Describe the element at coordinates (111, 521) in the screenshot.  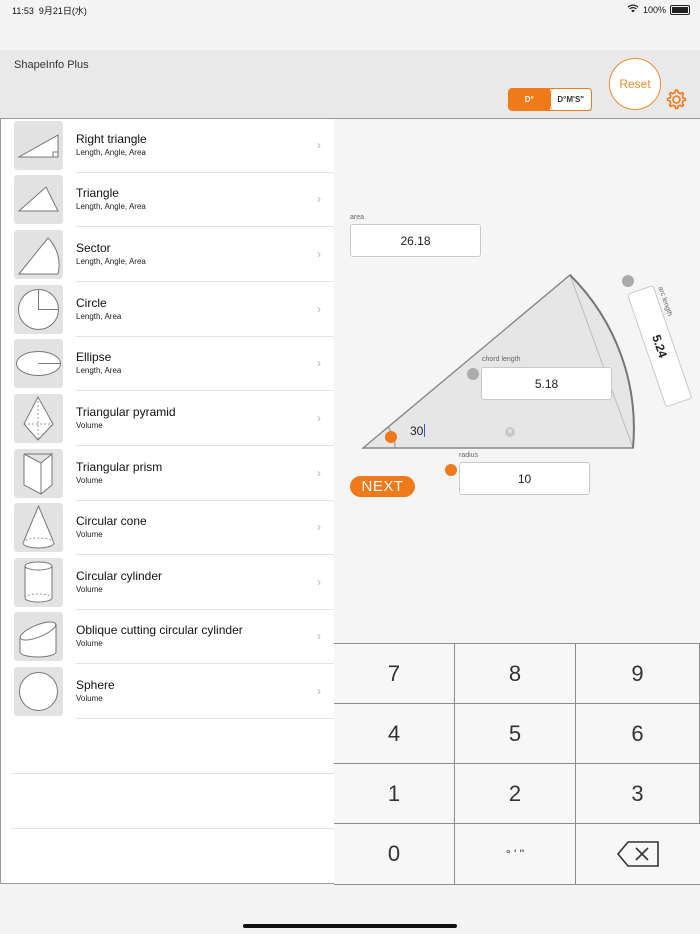
I see `list-item-title: Circular cone` at that location.